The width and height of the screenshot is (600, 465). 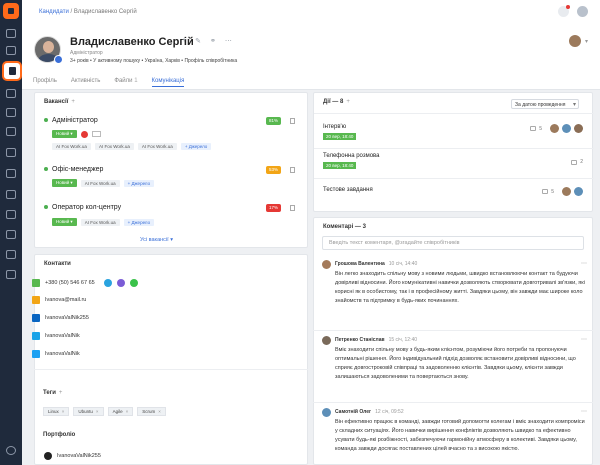 What do you see at coordinates (72, 456) in the screenshot?
I see `github-contact: IvanovaValNik255` at bounding box center [72, 456].